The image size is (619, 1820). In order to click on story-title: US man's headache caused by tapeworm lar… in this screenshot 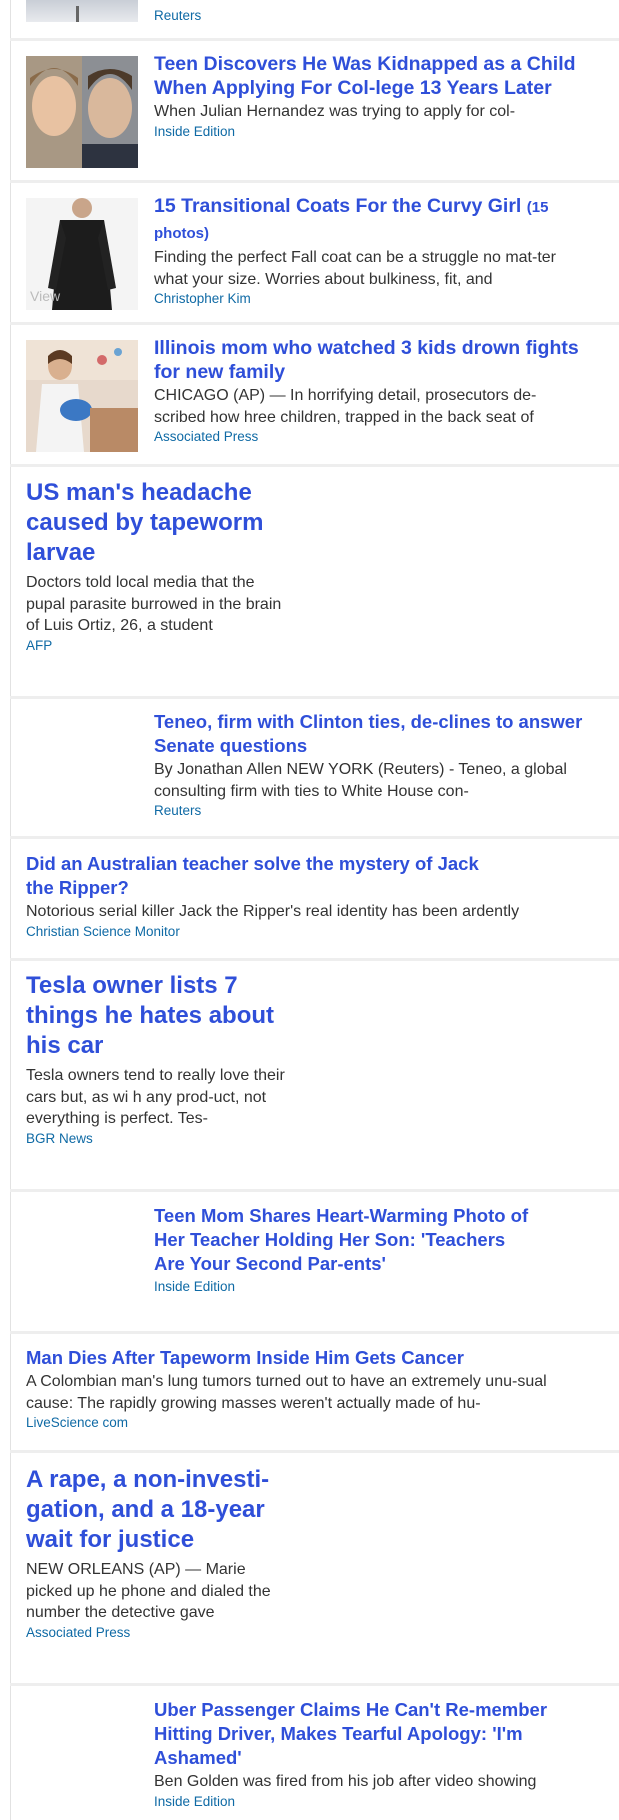, I will do `click(156, 523)`.